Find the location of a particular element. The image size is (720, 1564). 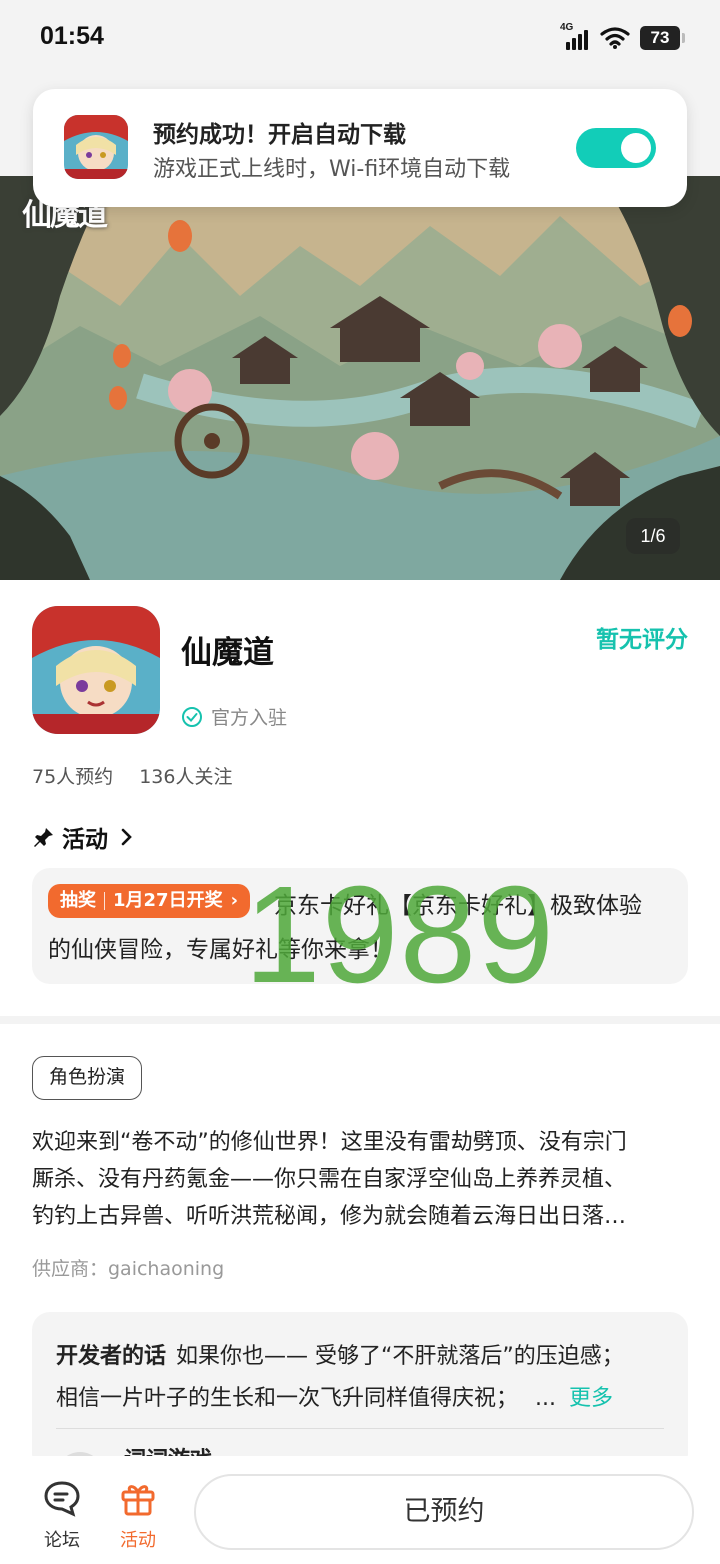

developer-note-label: 开发者的话 is located at coordinates (111, 1356).